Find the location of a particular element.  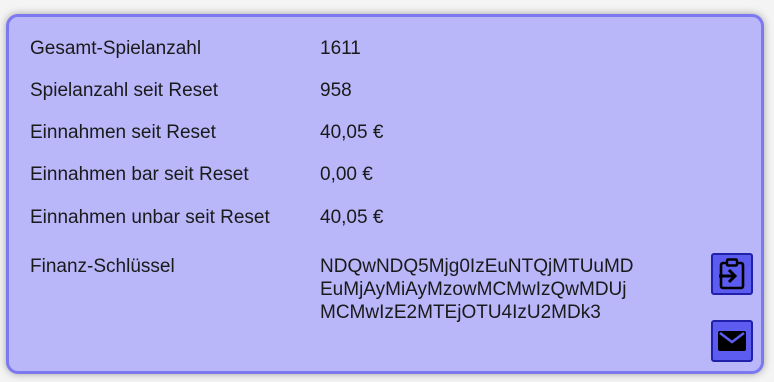

row-total-games: Gesamt-Spielanzahl 1611 is located at coordinates (385, 55).